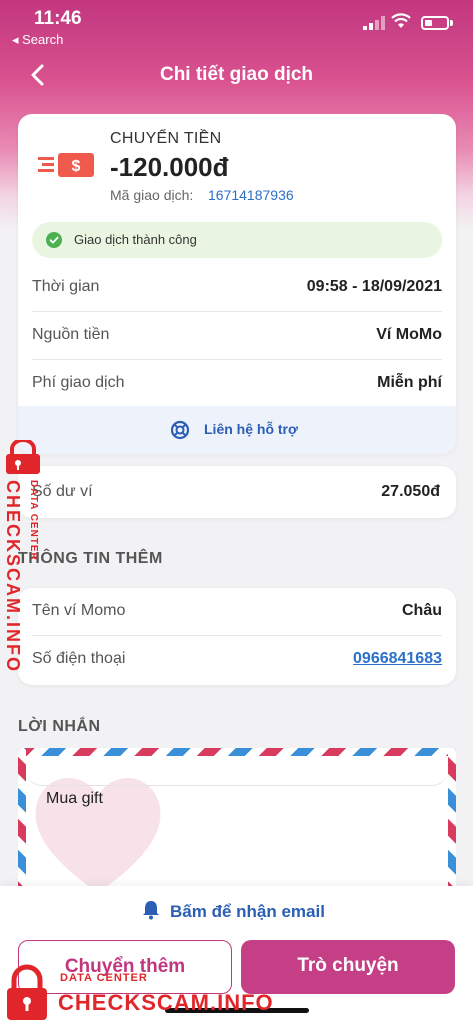 The width and height of the screenshot is (473, 1024). I want to click on support-button: Liên hệ hỗ trợ, so click(237, 430).